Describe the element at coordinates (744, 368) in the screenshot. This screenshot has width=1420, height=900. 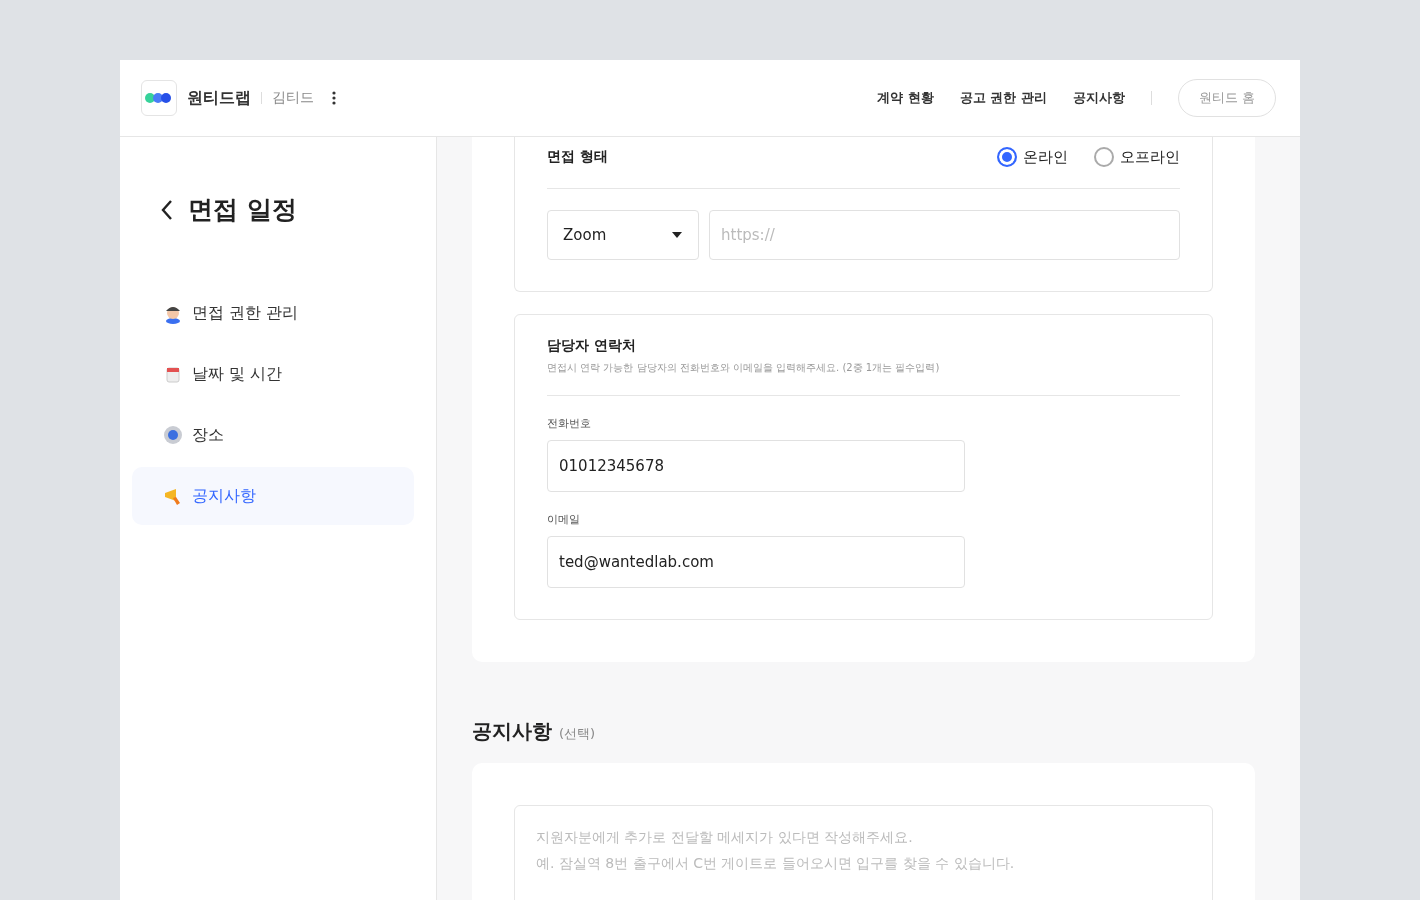
I see `section-description: 면접시 연락 가능한 담당자의 전화번호와 이메일을 입력해주세요. (2중 1개는 필수입력)` at that location.